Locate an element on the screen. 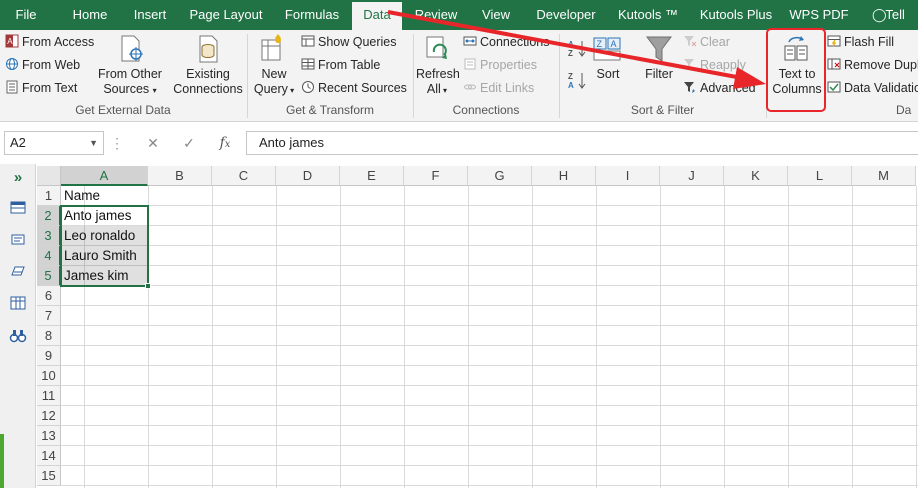 This screenshot has width=918, height=488. fill-handle is located at coordinates (148, 286).